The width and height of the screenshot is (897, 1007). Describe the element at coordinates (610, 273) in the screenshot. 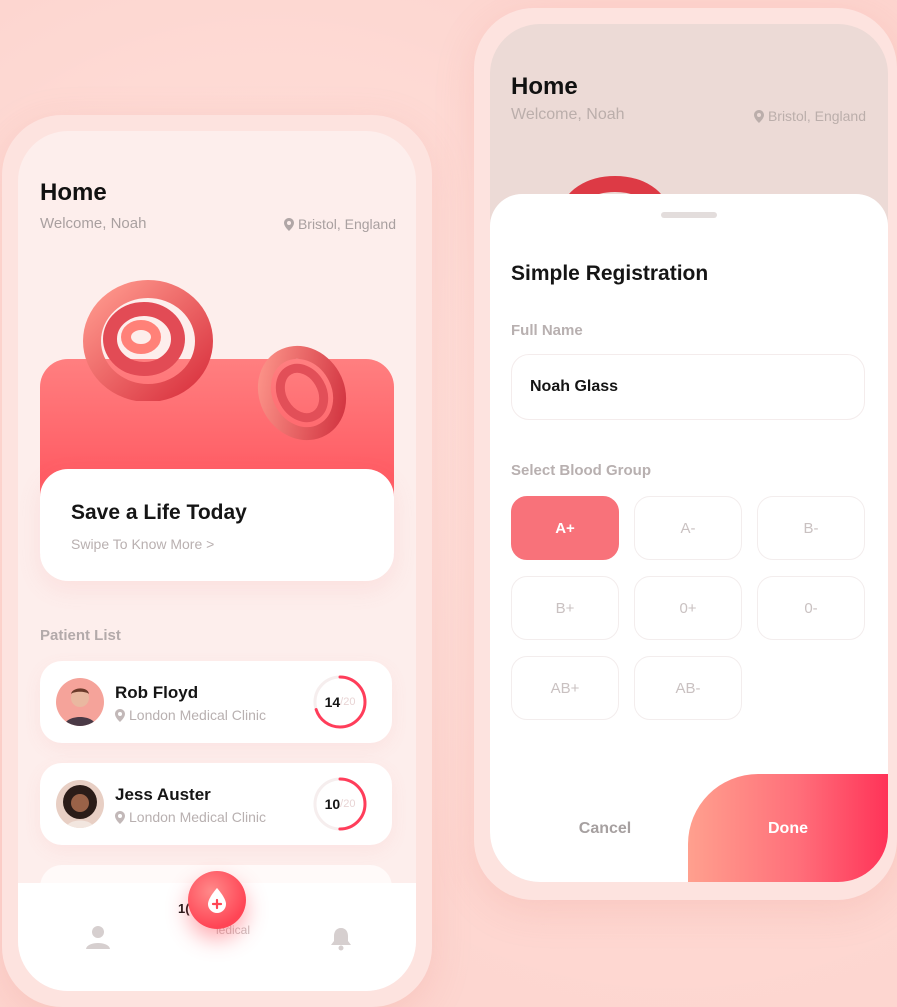

I see `sheet-title: Simple Registration` at that location.